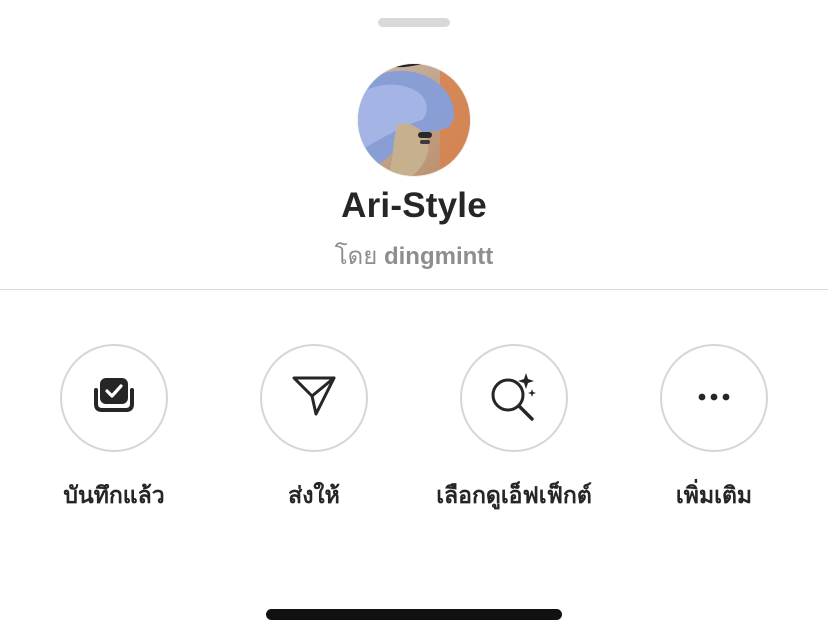 This screenshot has width=828, height=636. Describe the element at coordinates (438, 256) in the screenshot. I see `author-username: dingmintt` at that location.